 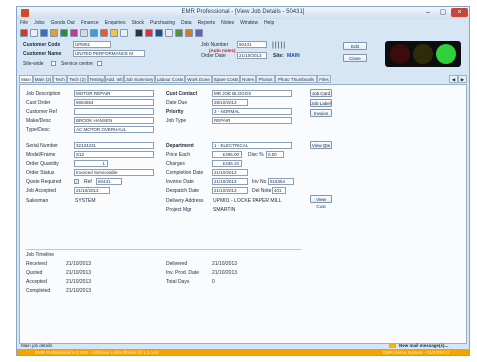 What do you see at coordinates (96, 79) in the screenshot?
I see `tab-testing: Testing` at bounding box center [96, 79].